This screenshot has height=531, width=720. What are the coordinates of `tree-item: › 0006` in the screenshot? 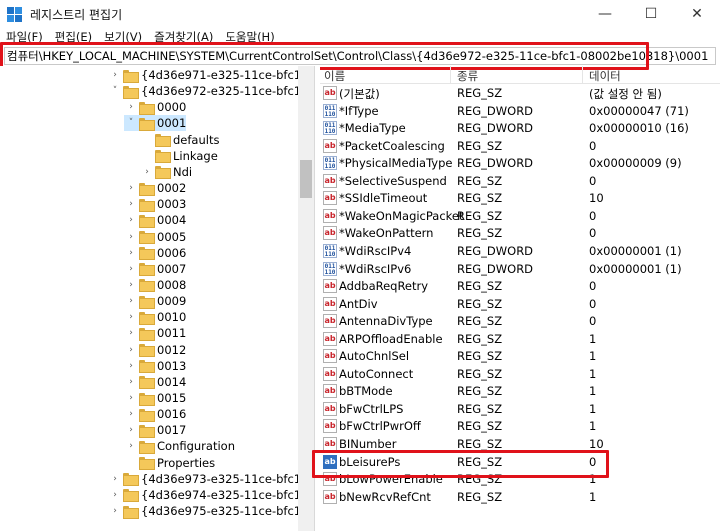 It's located at (155, 253).